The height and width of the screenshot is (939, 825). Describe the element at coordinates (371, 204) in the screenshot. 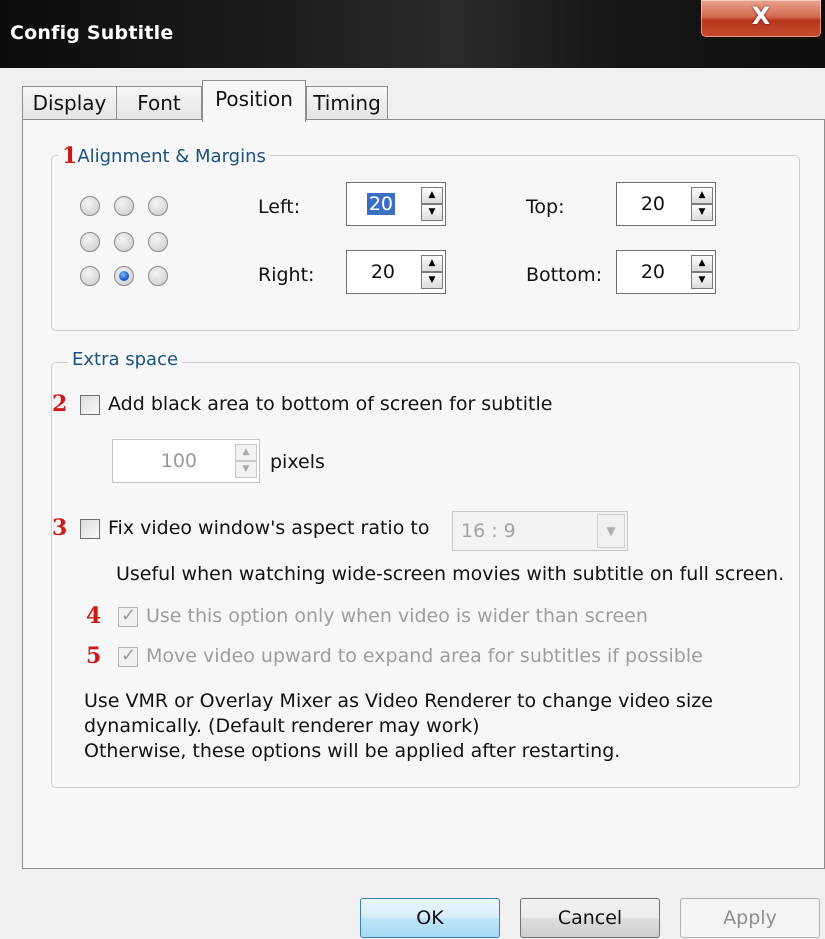

I see `left-margin-value: 20` at that location.